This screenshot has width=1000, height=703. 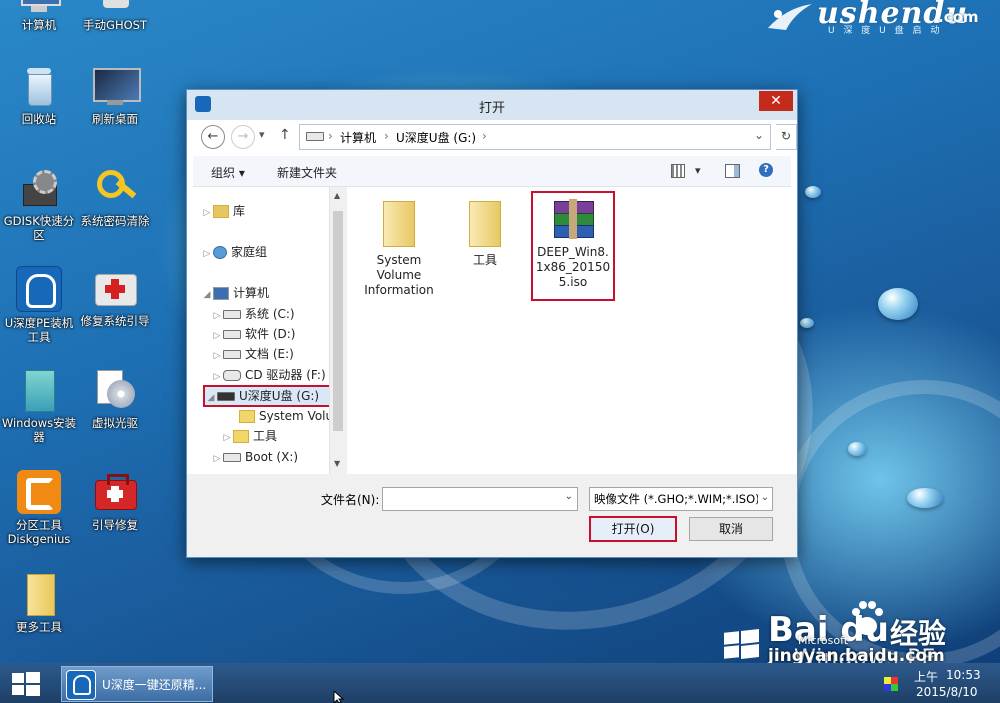 What do you see at coordinates (262, 134) in the screenshot?
I see `recent-locations-dropdown: ▾` at bounding box center [262, 134].